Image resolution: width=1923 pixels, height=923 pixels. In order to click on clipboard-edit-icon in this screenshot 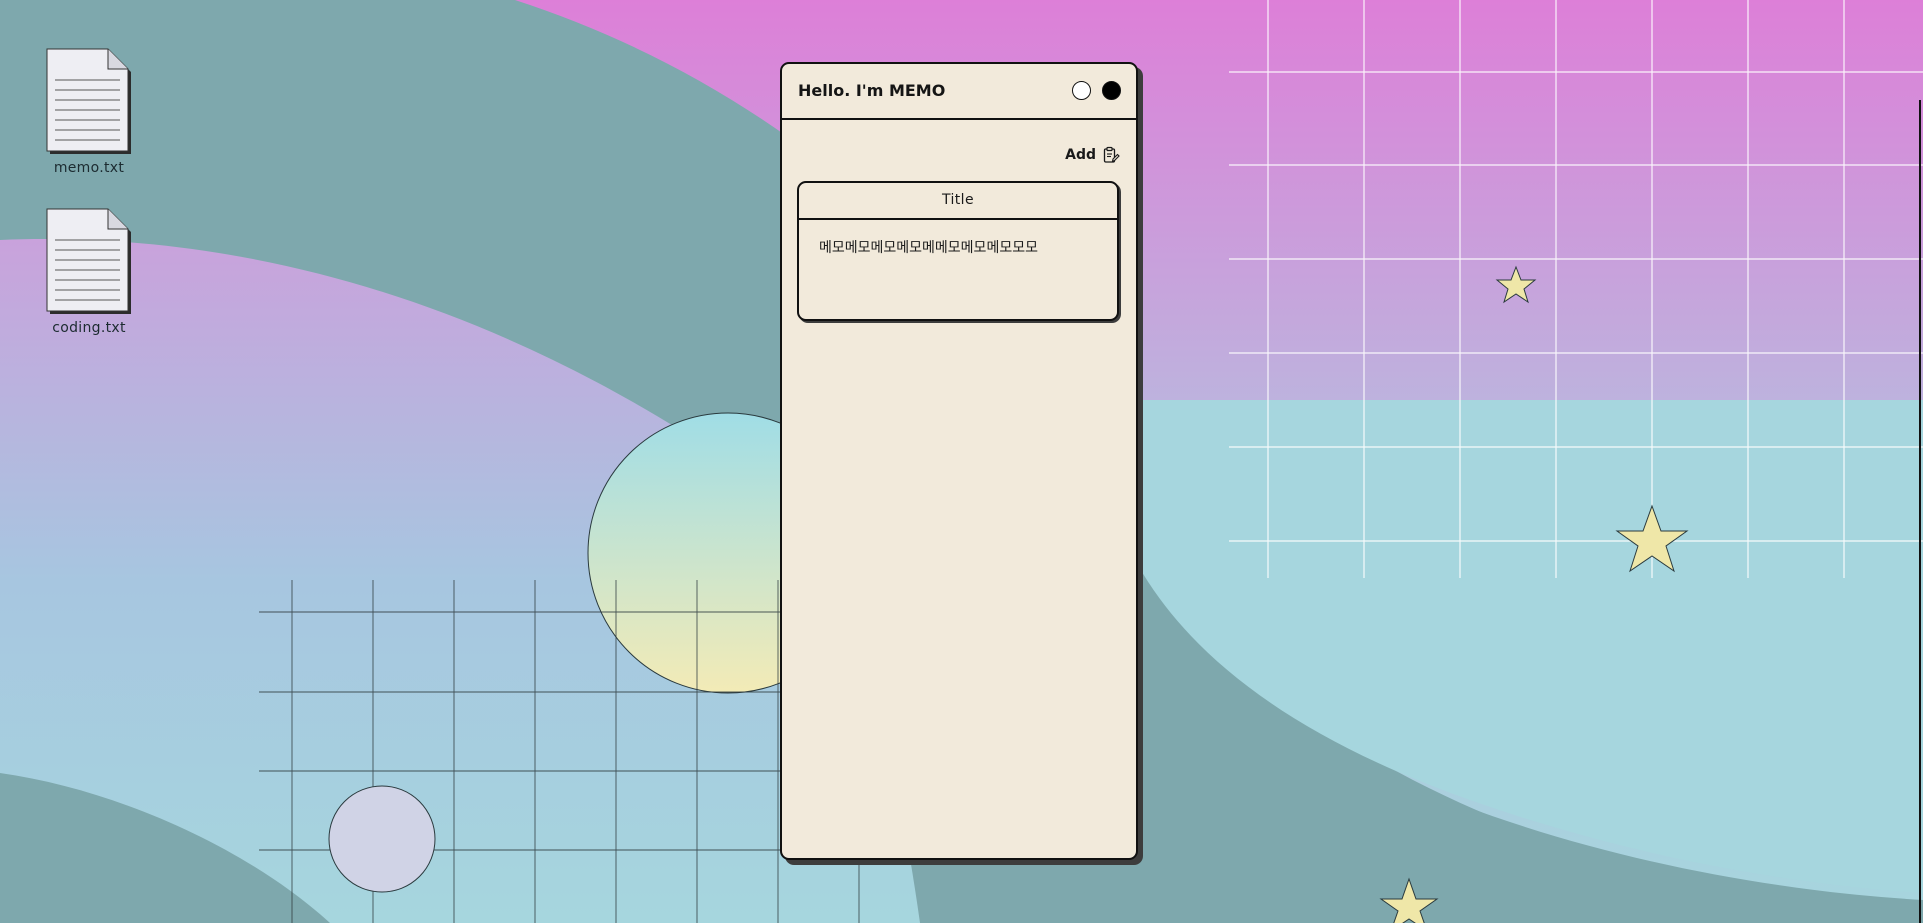, I will do `click(1111, 154)`.